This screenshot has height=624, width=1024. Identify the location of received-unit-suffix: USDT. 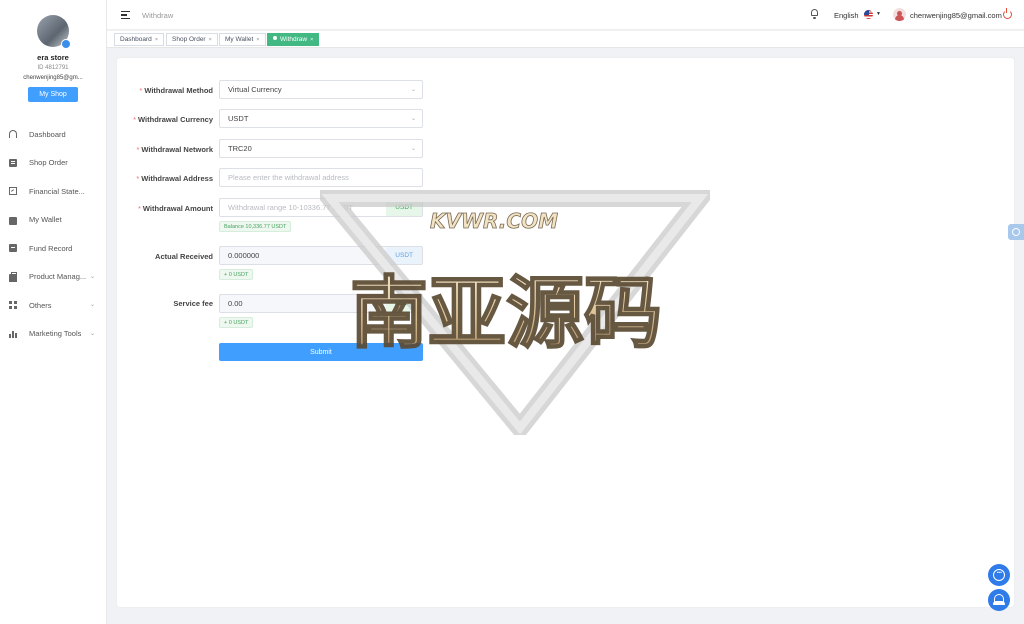
(404, 255).